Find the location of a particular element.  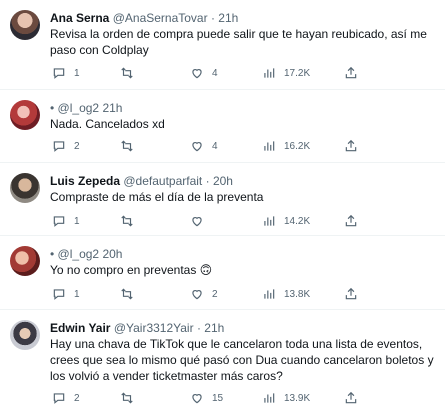

view-count: 13.9K is located at coordinates (297, 398).